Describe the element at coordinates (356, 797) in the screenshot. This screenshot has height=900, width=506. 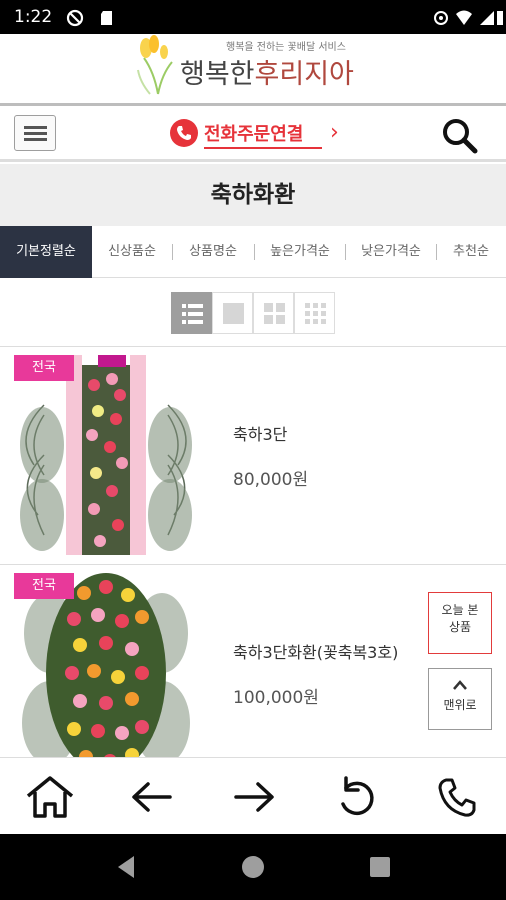
I see `refresh-icon` at that location.